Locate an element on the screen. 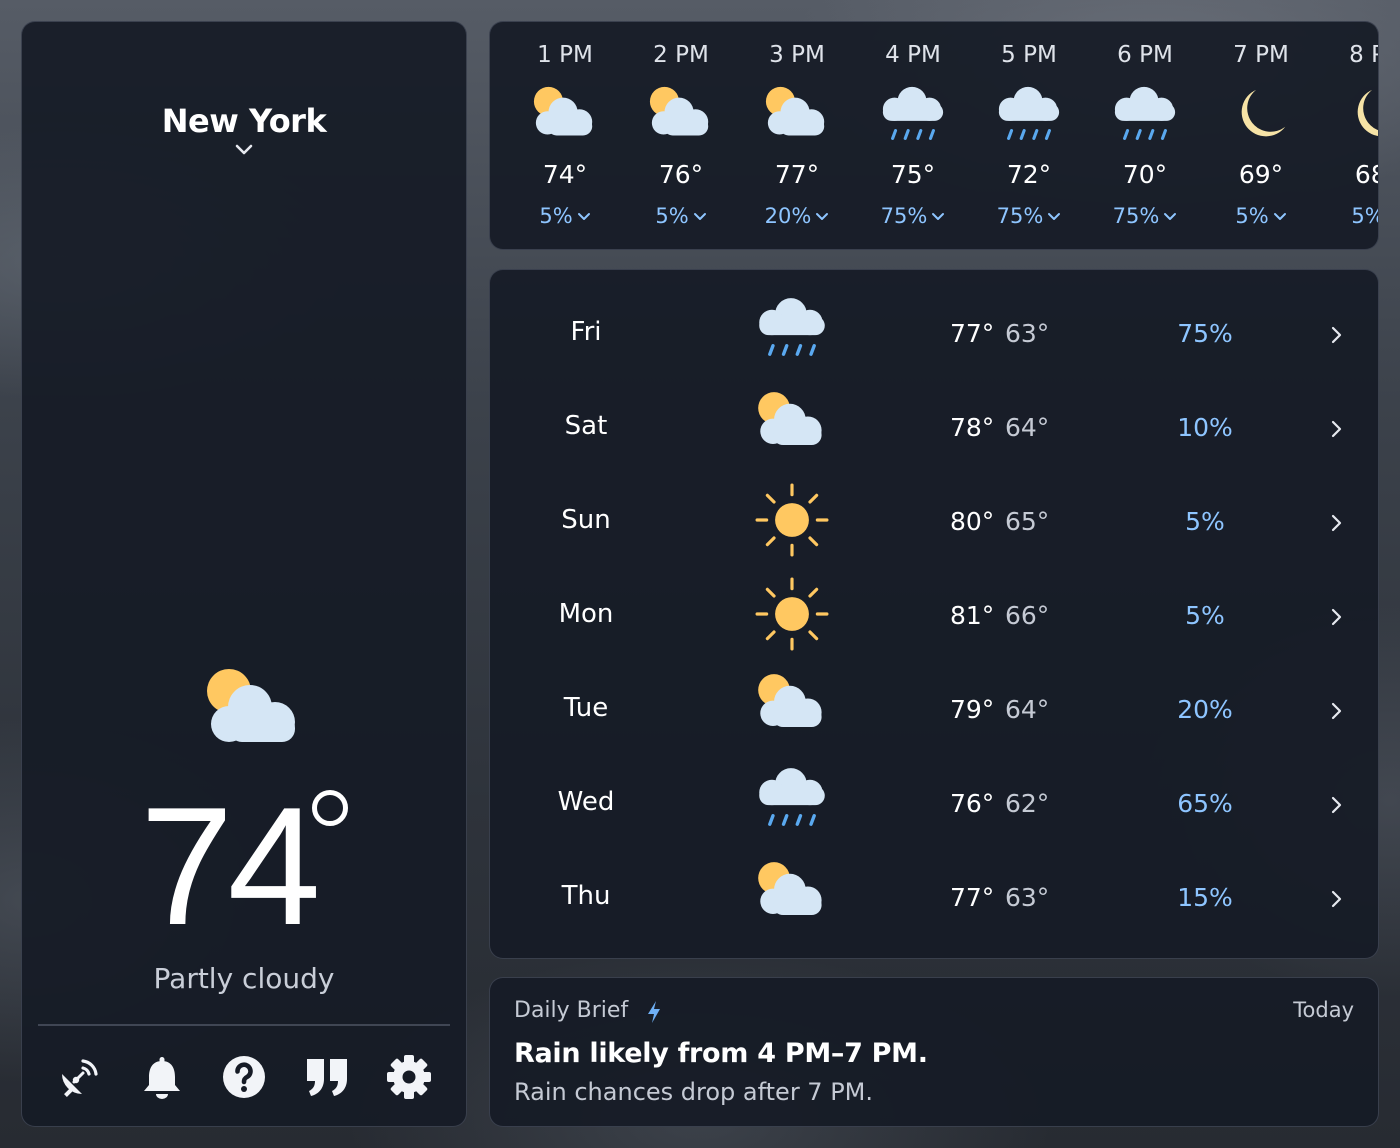 This screenshot has width=1400, height=1148. hour-temperature: 68° is located at coordinates (1366, 174).